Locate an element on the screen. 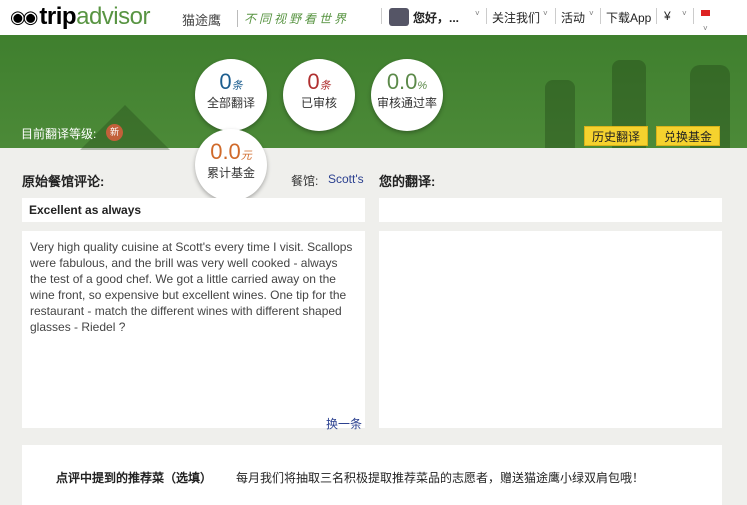 Image resolution: width=747 pixels, height=505 pixels. translation-level-label: 目前翻译等级: is located at coordinates (59, 134).